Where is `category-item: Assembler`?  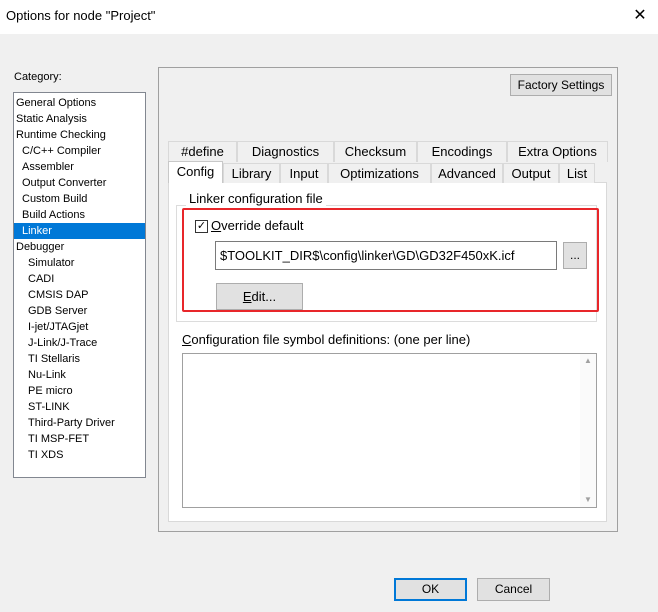
category-item: Assembler is located at coordinates (79, 167).